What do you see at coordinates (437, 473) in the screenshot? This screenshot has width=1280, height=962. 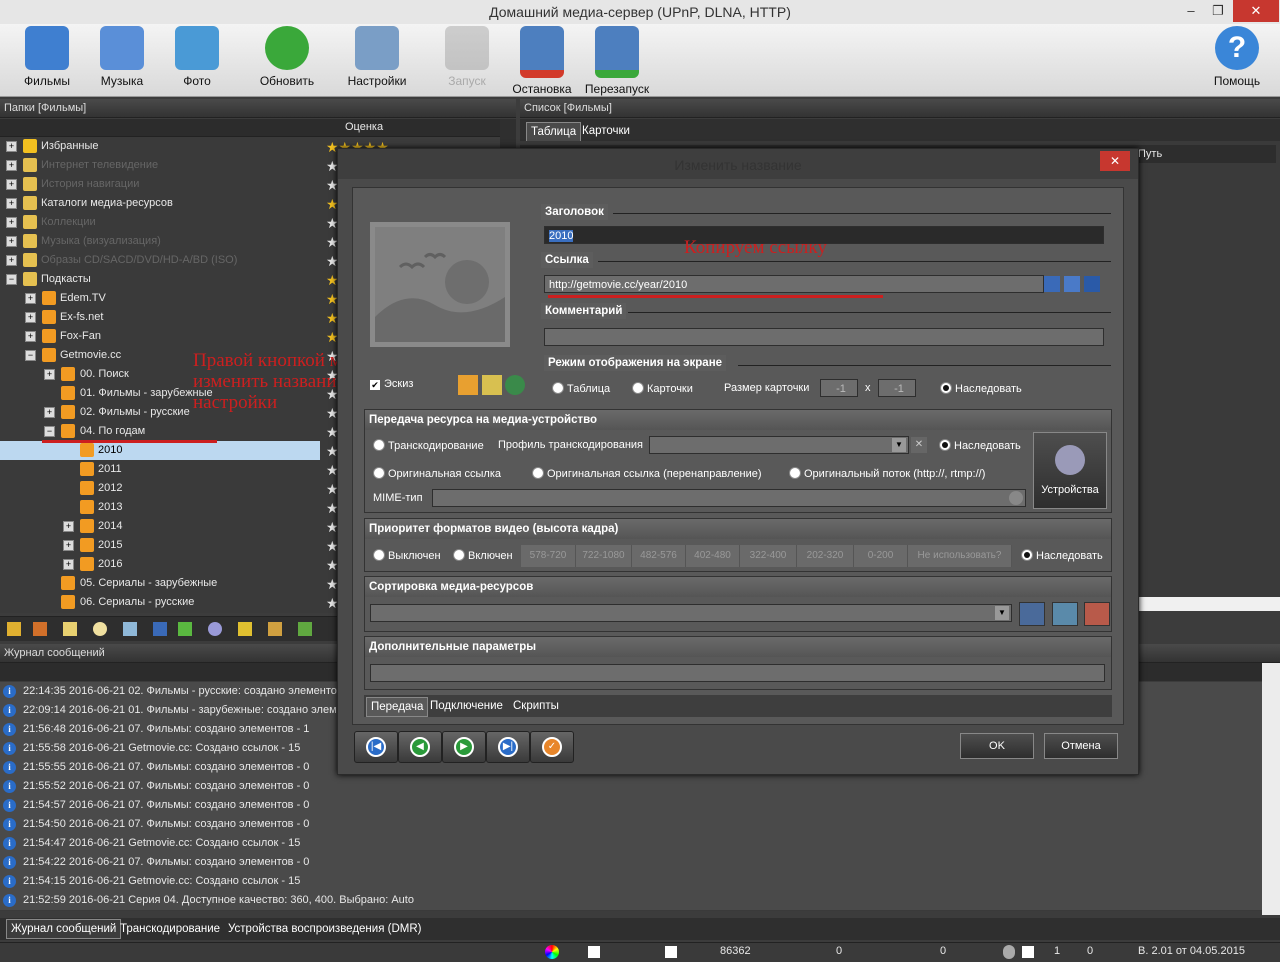 I see `original-link-radio: Оригинальная ссылка` at bounding box center [437, 473].